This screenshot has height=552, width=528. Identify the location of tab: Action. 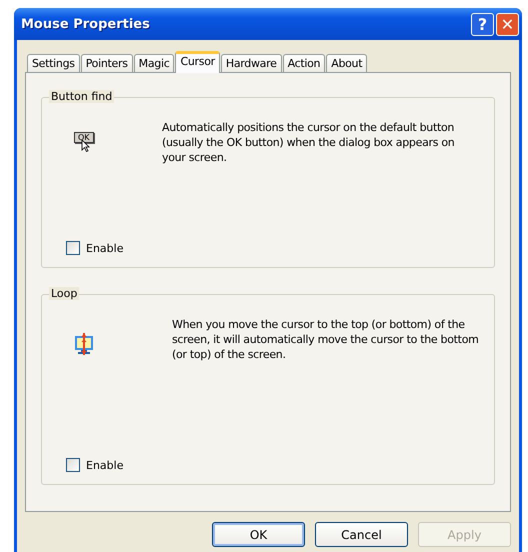
(304, 63).